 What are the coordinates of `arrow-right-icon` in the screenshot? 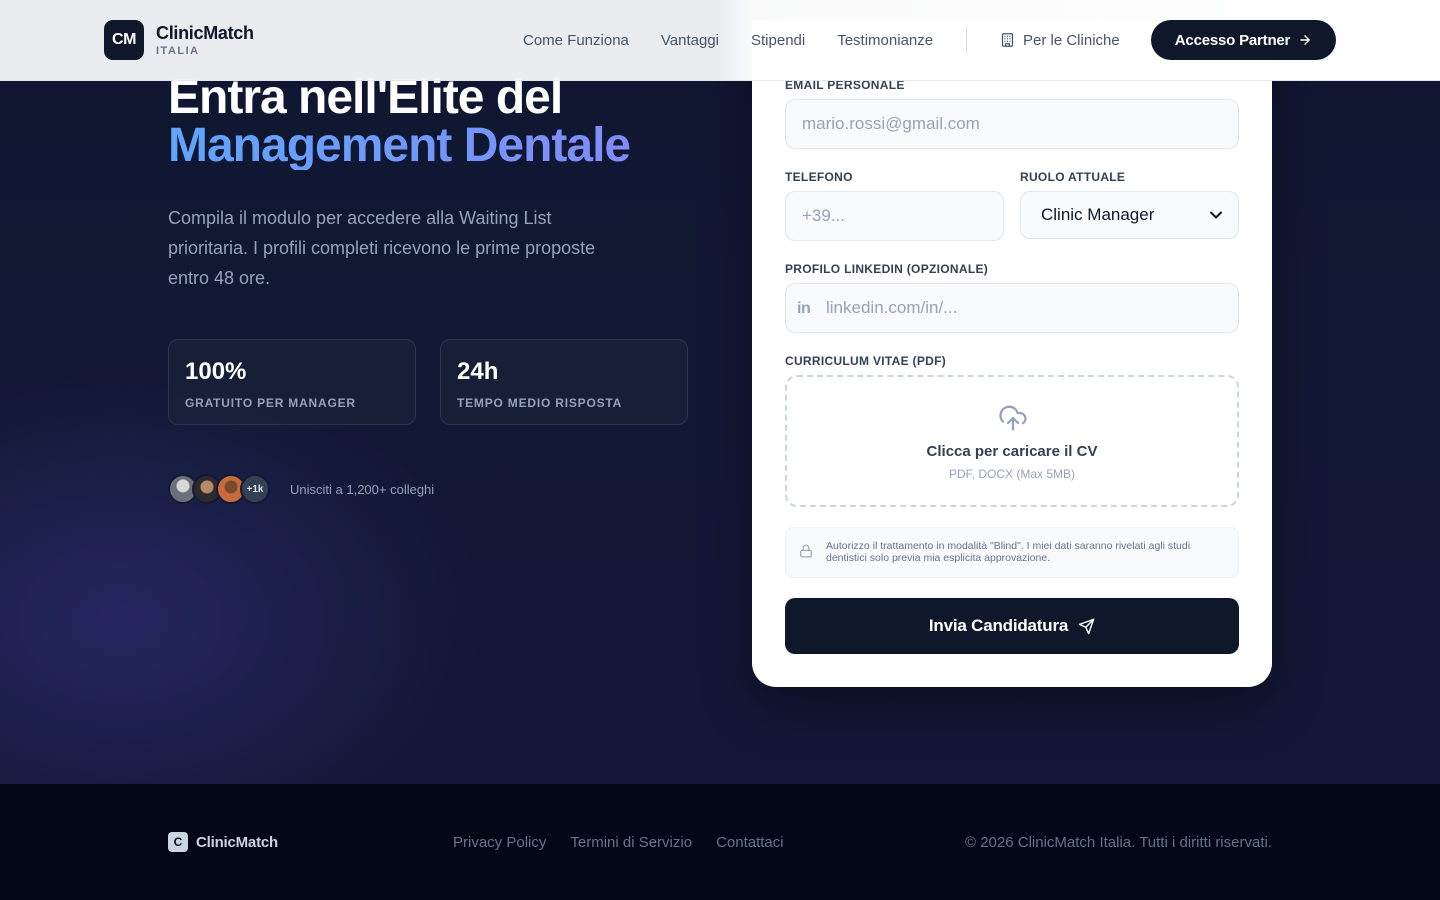 It's located at (1305, 40).